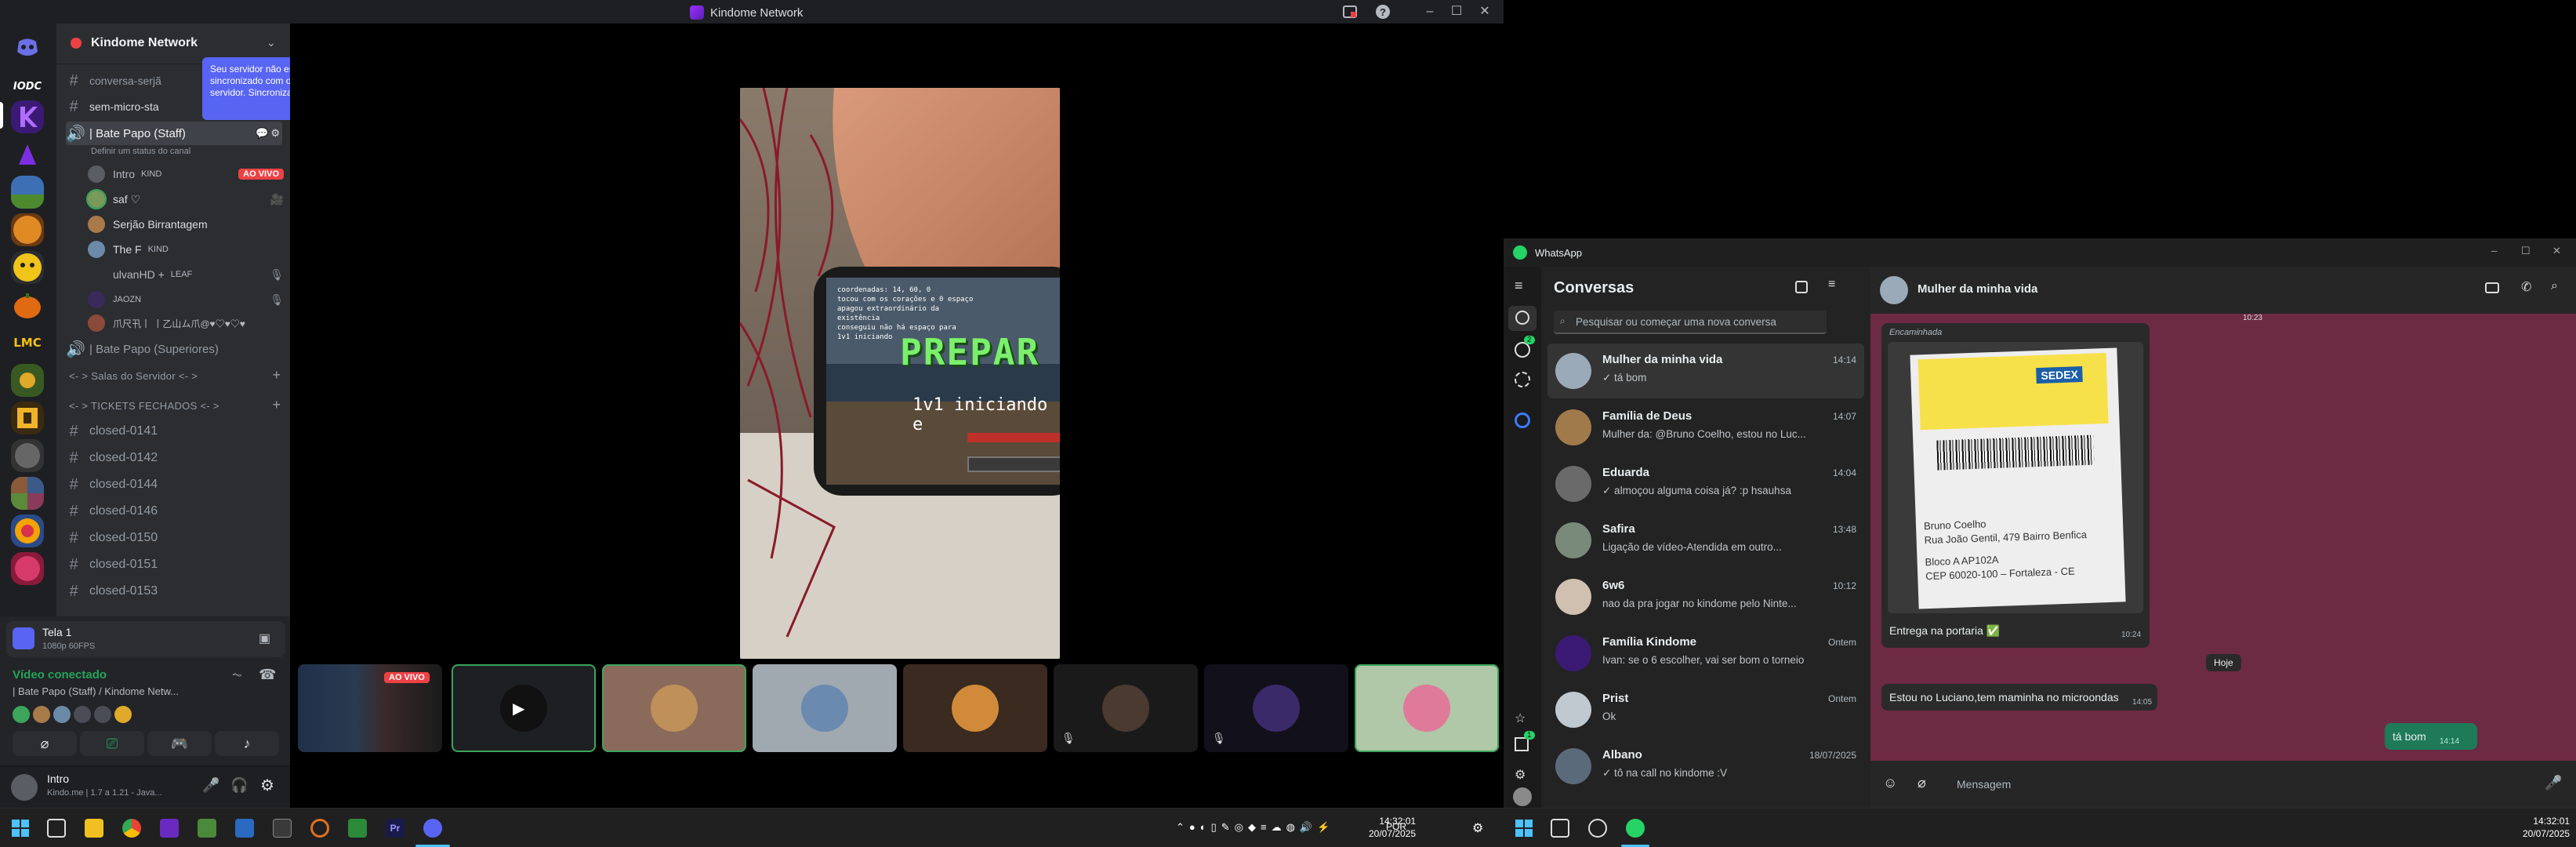 This screenshot has width=2576, height=847. I want to click on premiere-icon: Pr, so click(396, 828).